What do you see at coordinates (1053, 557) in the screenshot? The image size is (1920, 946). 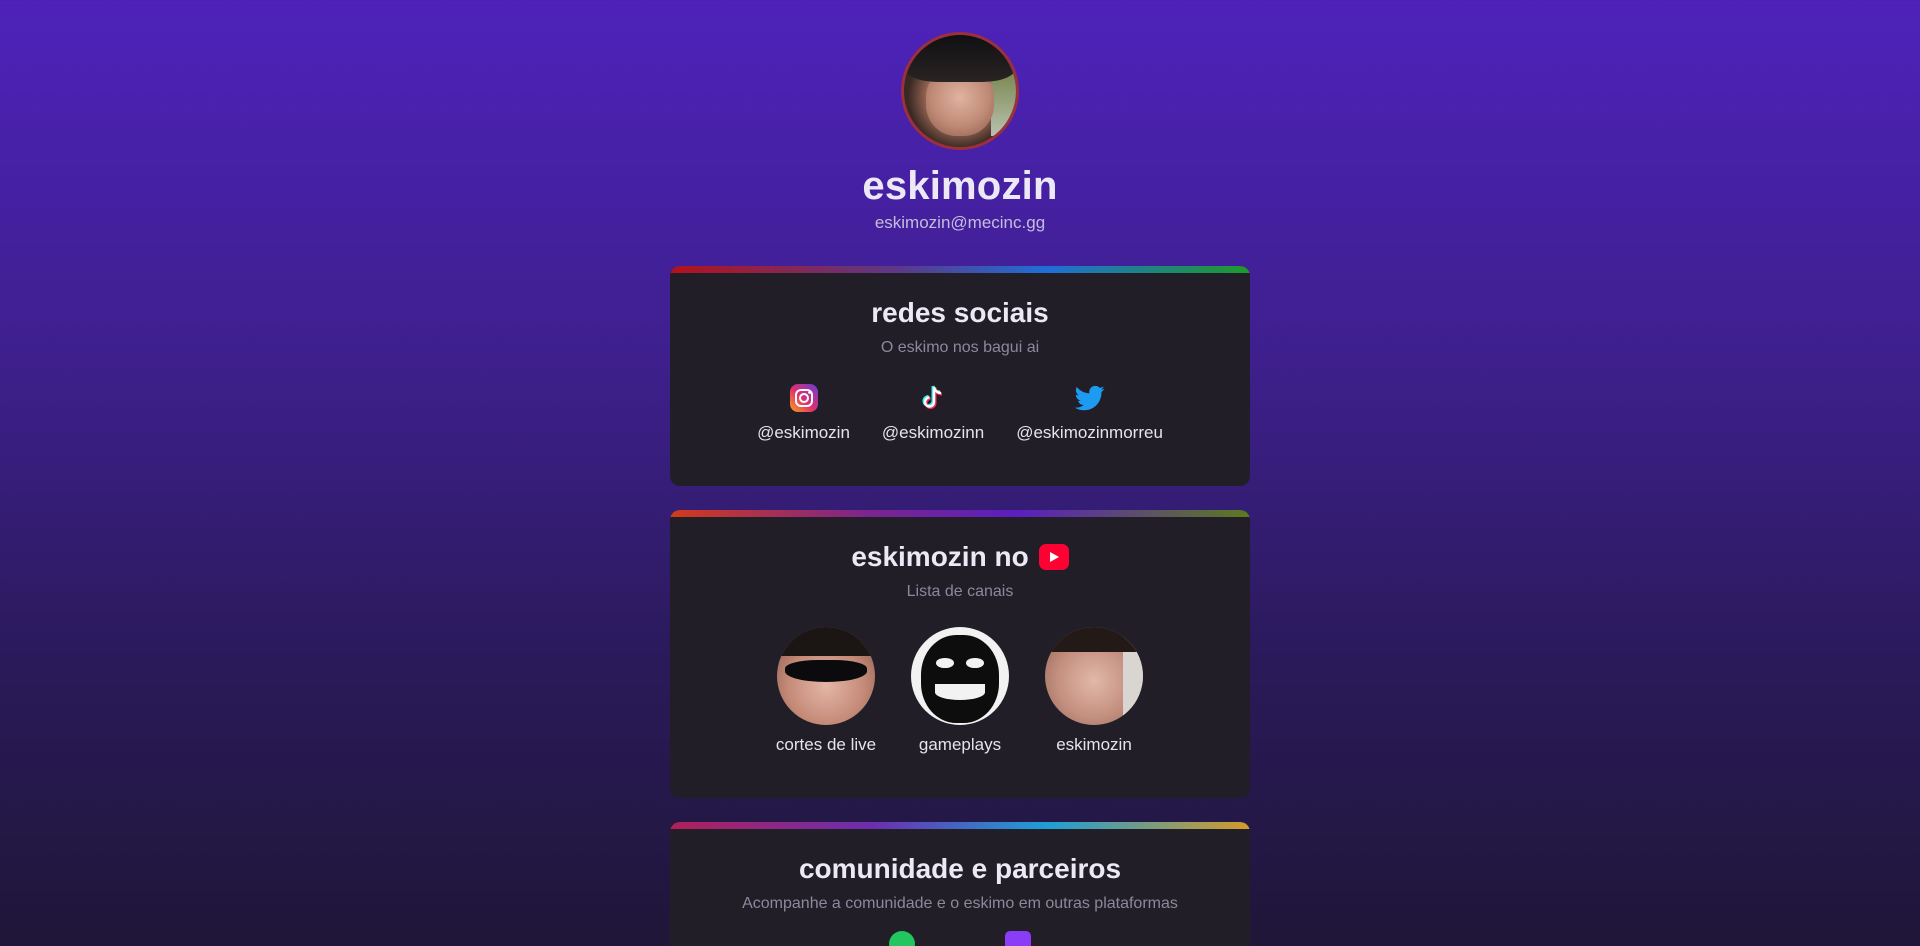 I see `youtube-icon` at bounding box center [1053, 557].